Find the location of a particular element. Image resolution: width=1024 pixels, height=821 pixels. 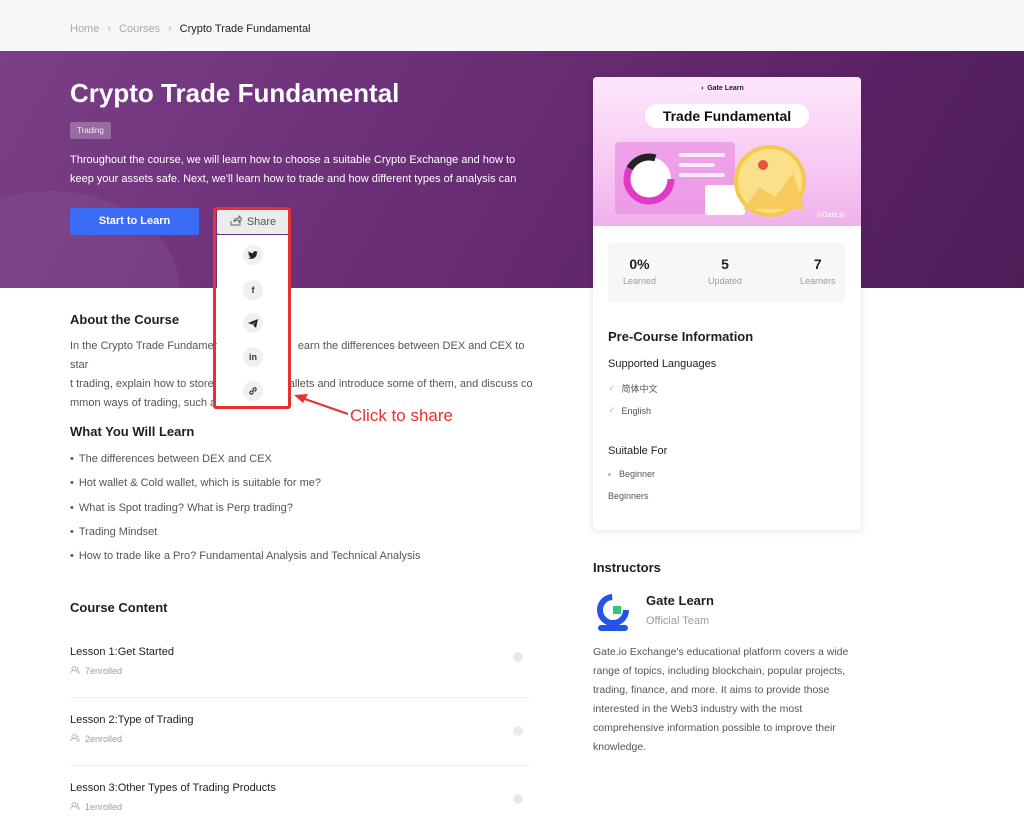

facebook-icon: f is located at coordinates (253, 290).